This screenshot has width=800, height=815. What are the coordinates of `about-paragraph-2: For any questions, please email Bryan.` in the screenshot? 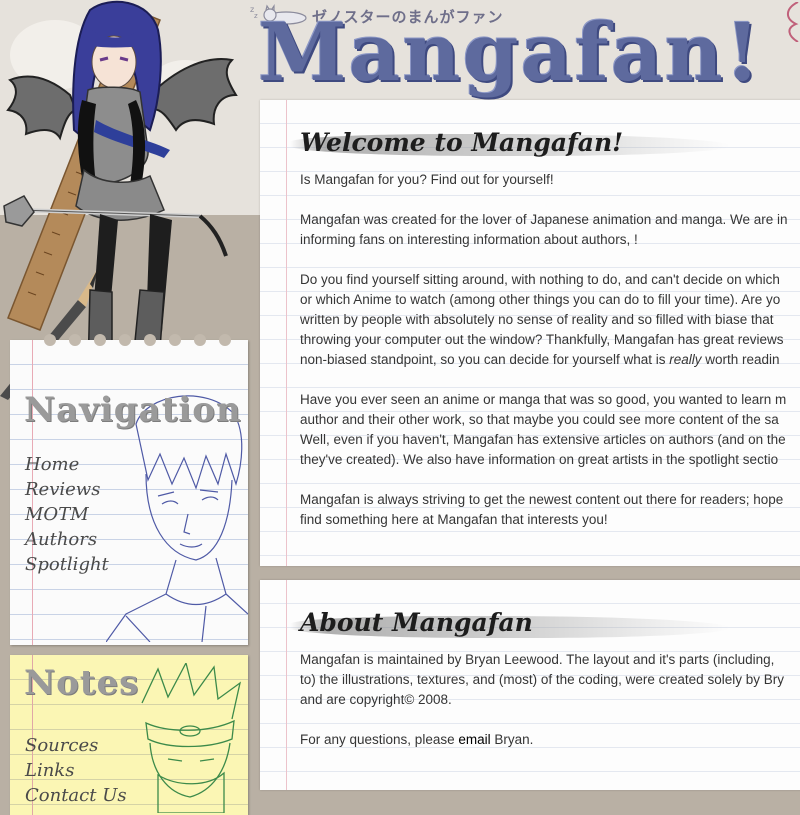 It's located at (417, 739).